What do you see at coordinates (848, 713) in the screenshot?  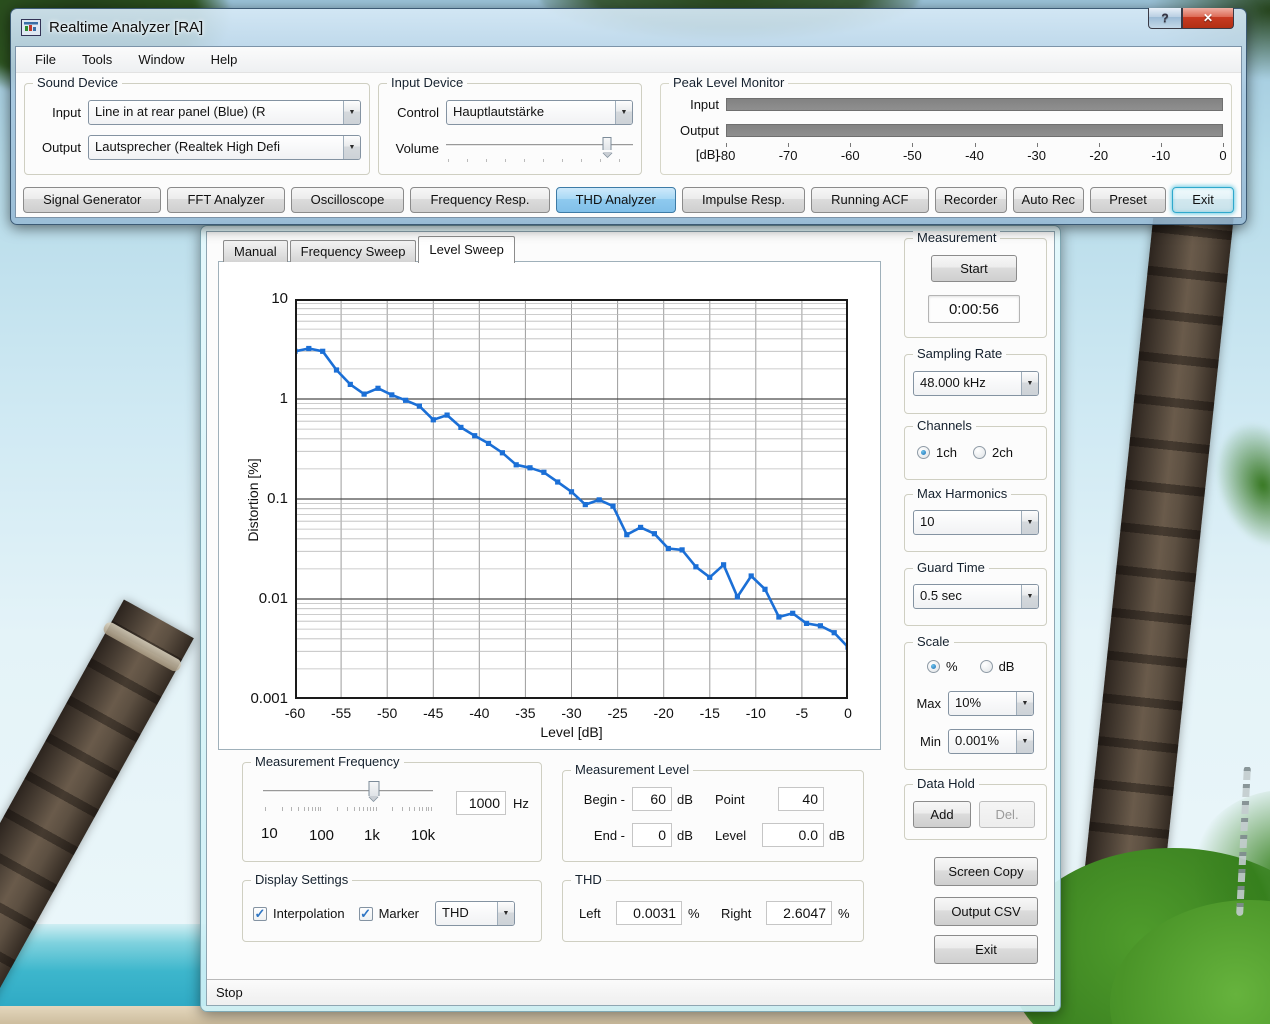 I see `chart-x-tick: 0` at bounding box center [848, 713].